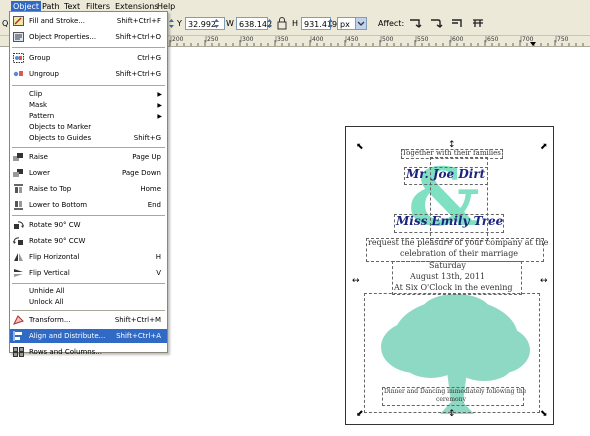 The width and height of the screenshot is (590, 436). Describe the element at coordinates (18, 352) in the screenshot. I see `rows-columns-icon` at that location.